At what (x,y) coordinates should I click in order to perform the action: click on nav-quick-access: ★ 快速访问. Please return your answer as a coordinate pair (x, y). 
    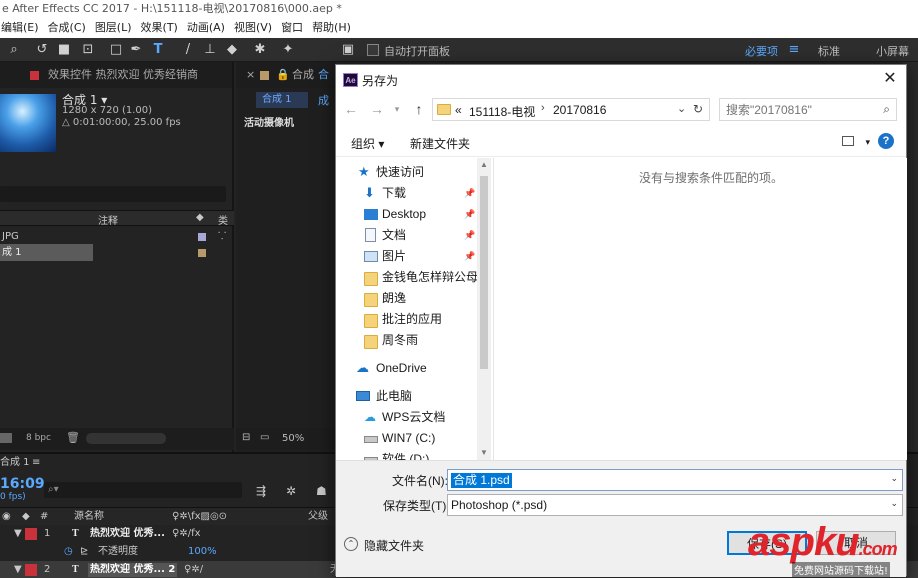
    Looking at the image, I should click on (406, 172).